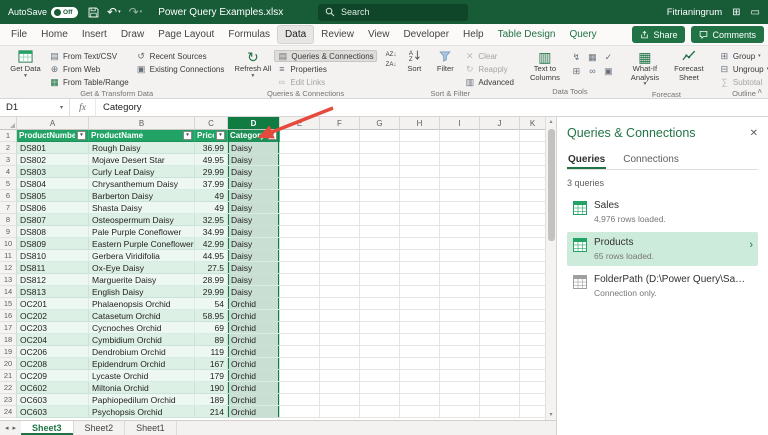 The height and width of the screenshot is (435, 768). Describe the element at coordinates (142, 232) in the screenshot. I see `table-cell: Pale Purple Coneflower` at that location.